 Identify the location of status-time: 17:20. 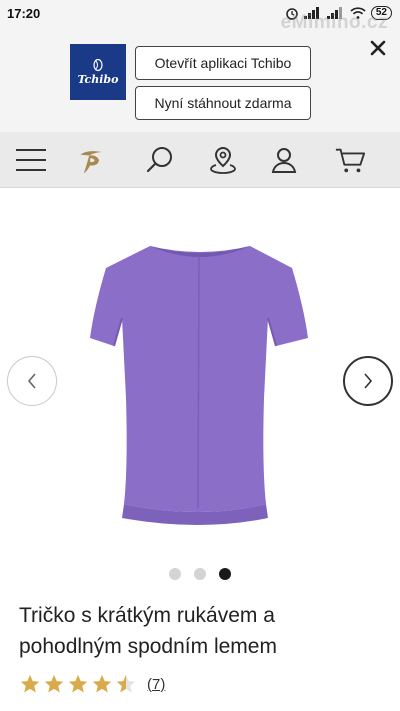
(24, 13).